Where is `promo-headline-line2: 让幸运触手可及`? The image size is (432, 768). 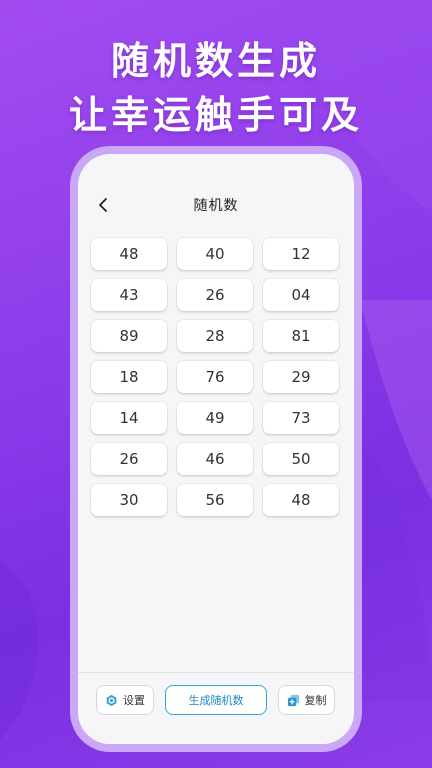 promo-headline-line2: 让幸运触手可及 is located at coordinates (215, 115).